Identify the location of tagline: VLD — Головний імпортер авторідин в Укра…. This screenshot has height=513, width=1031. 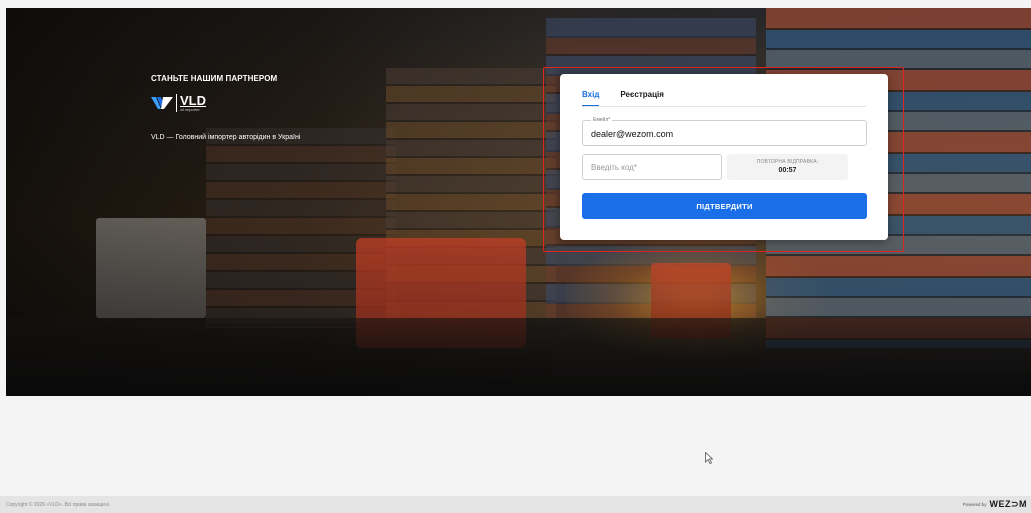
(226, 137).